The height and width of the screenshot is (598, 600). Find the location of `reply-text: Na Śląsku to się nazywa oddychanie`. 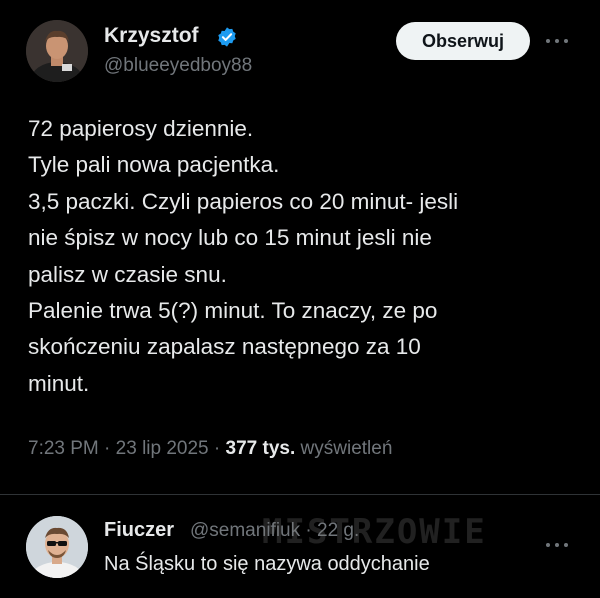

reply-text: Na Śląsku to się nazywa oddychanie is located at coordinates (267, 564).